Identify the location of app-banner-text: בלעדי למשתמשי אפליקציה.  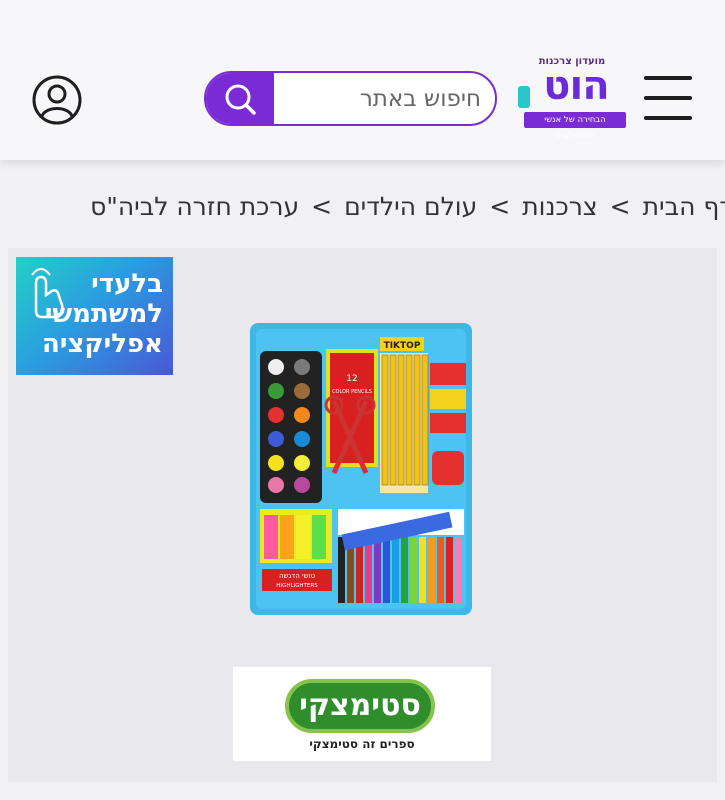
(102, 314).